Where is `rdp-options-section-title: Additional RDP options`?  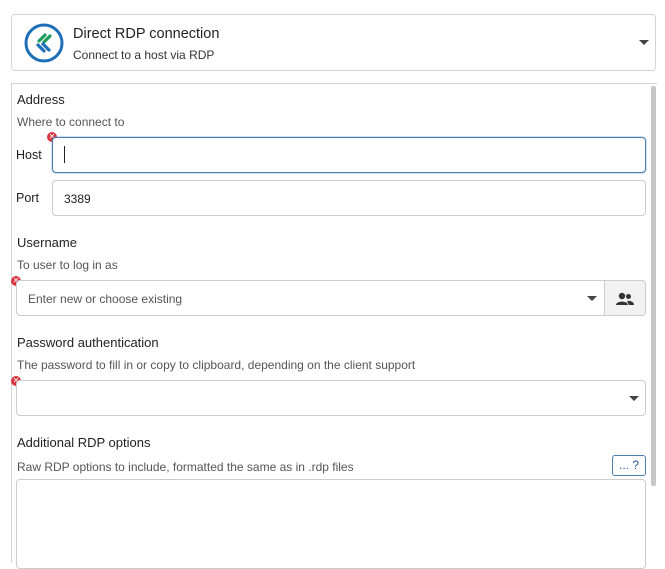
rdp-options-section-title: Additional RDP options is located at coordinates (84, 442).